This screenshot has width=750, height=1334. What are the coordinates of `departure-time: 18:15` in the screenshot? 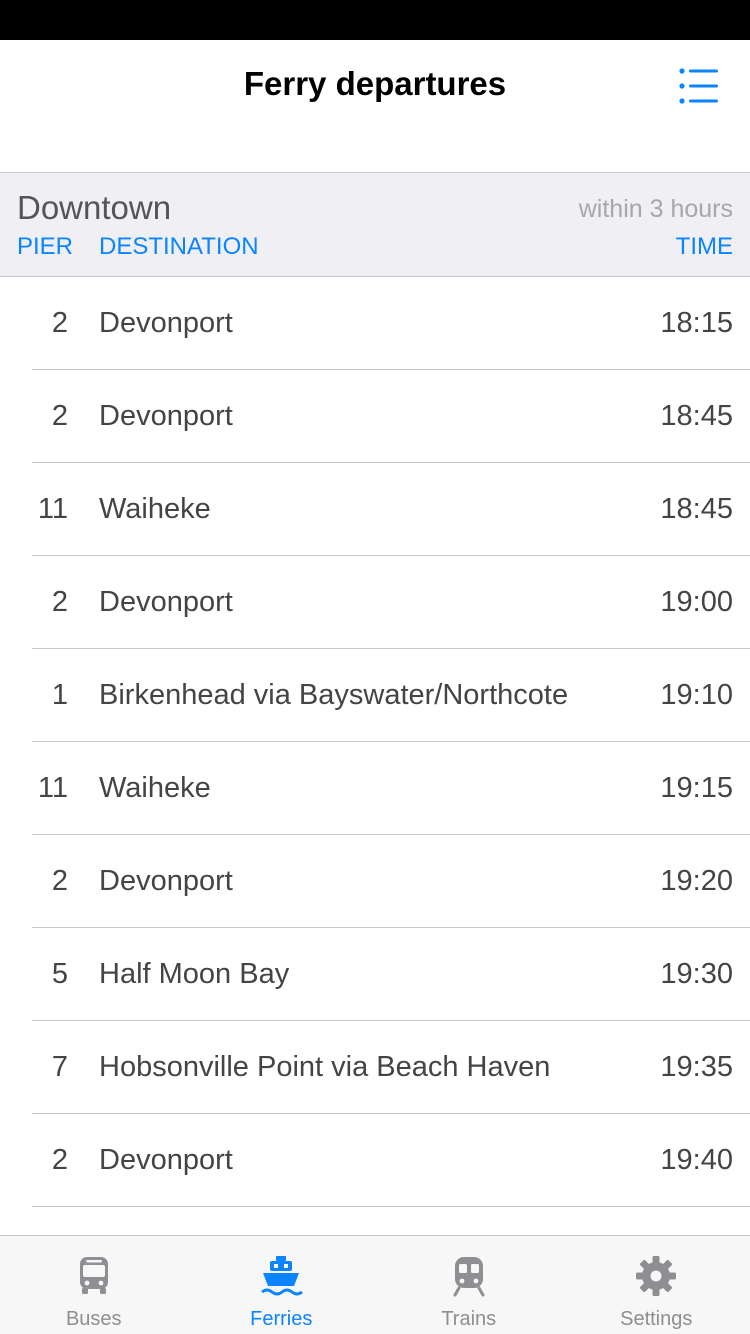 It's located at (696, 323).